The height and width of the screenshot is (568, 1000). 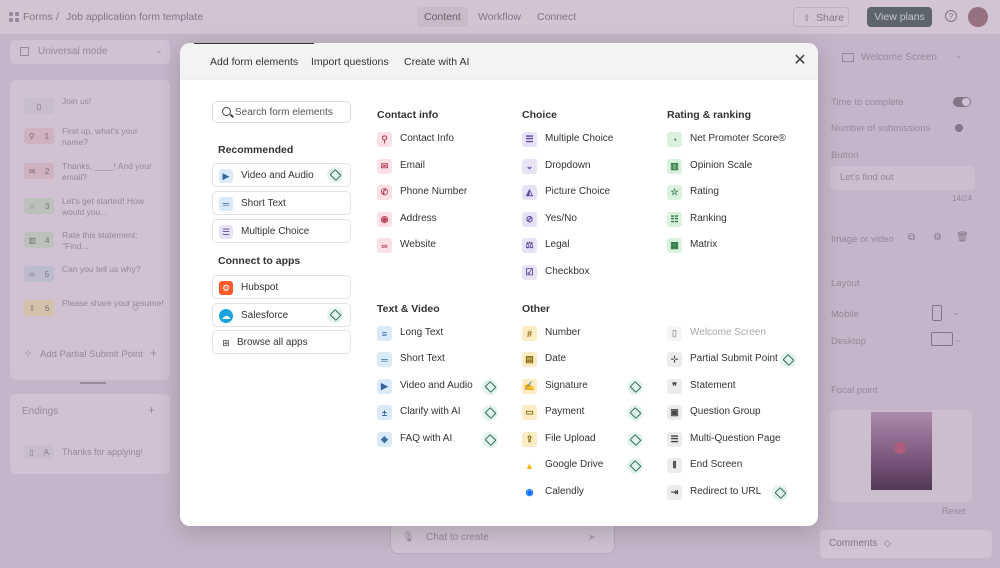 What do you see at coordinates (384, 166) in the screenshot?
I see `email-icon: ✉` at bounding box center [384, 166].